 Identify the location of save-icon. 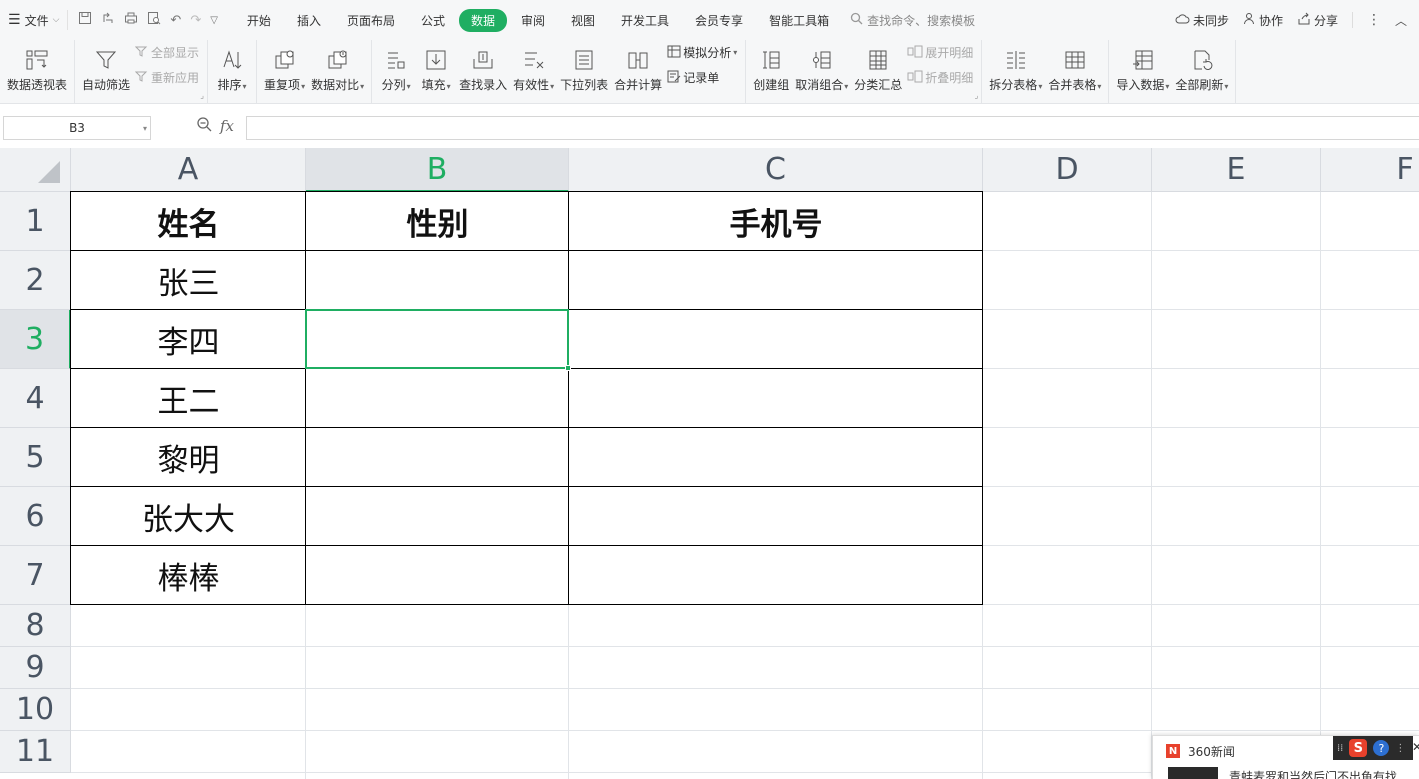
(85, 20).